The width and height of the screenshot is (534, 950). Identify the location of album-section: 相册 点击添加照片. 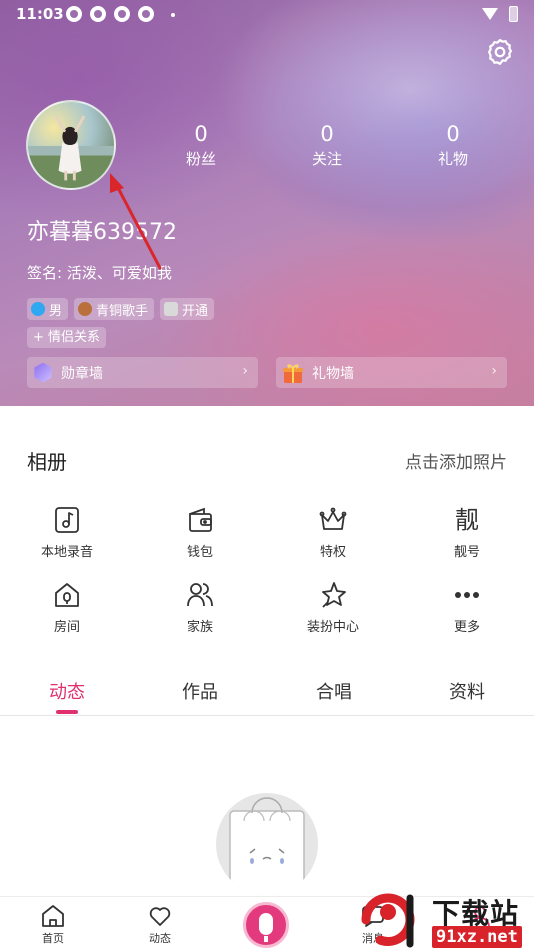
(267, 460).